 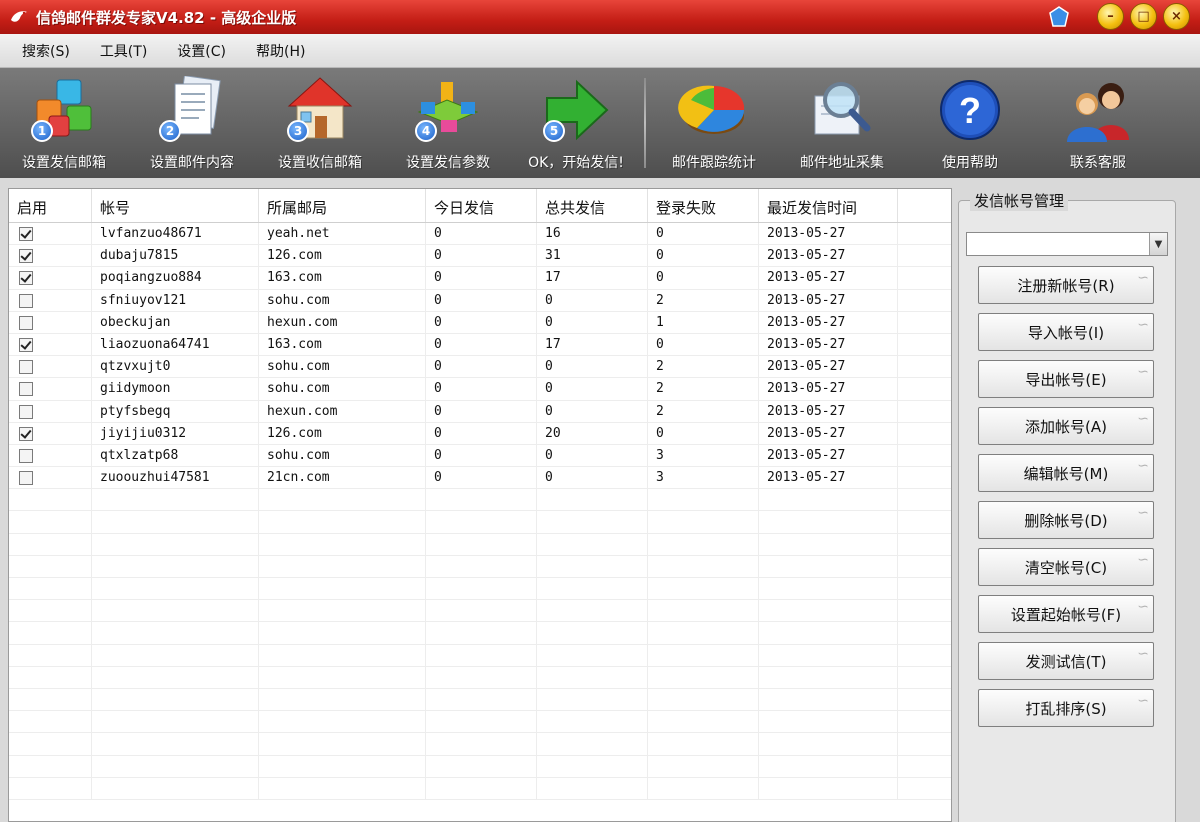 I want to click on cell-total, so click(x=592, y=611).